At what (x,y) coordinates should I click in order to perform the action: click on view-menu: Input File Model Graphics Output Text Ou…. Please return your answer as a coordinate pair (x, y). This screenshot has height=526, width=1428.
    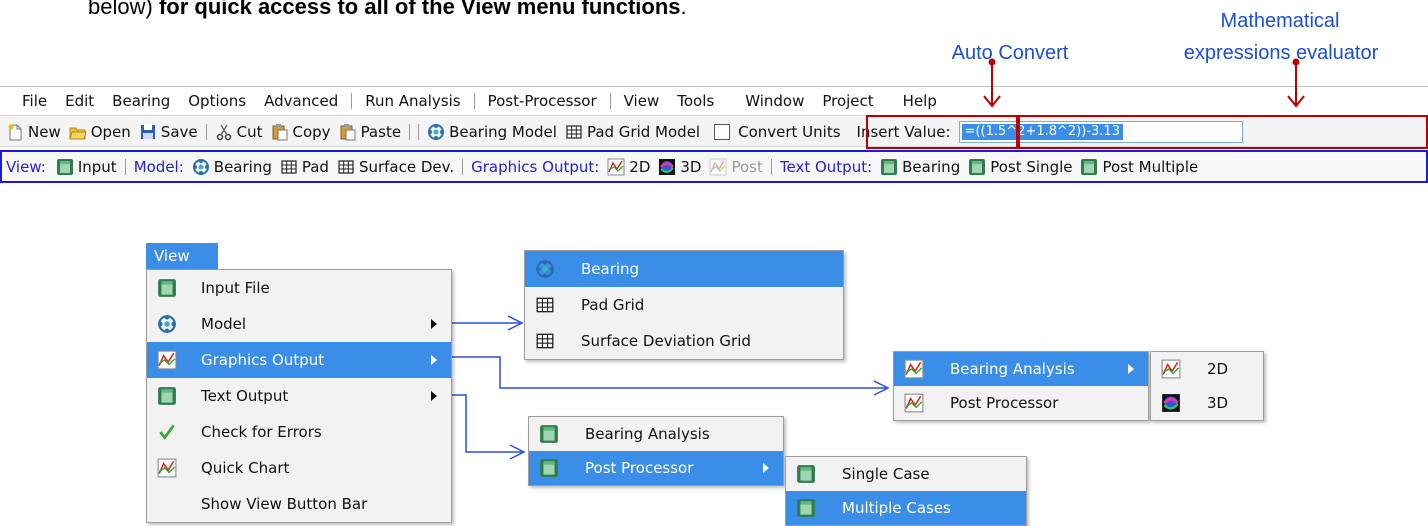
    Looking at the image, I should click on (299, 396).